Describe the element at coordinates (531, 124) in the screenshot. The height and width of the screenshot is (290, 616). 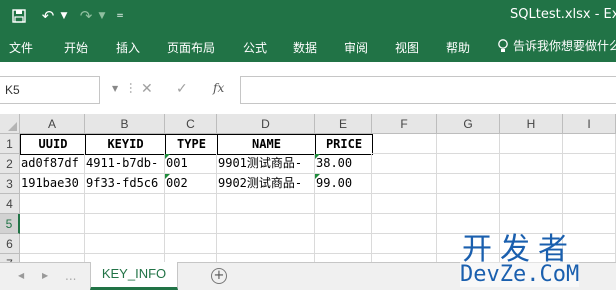
I see `column-header-h: H` at that location.